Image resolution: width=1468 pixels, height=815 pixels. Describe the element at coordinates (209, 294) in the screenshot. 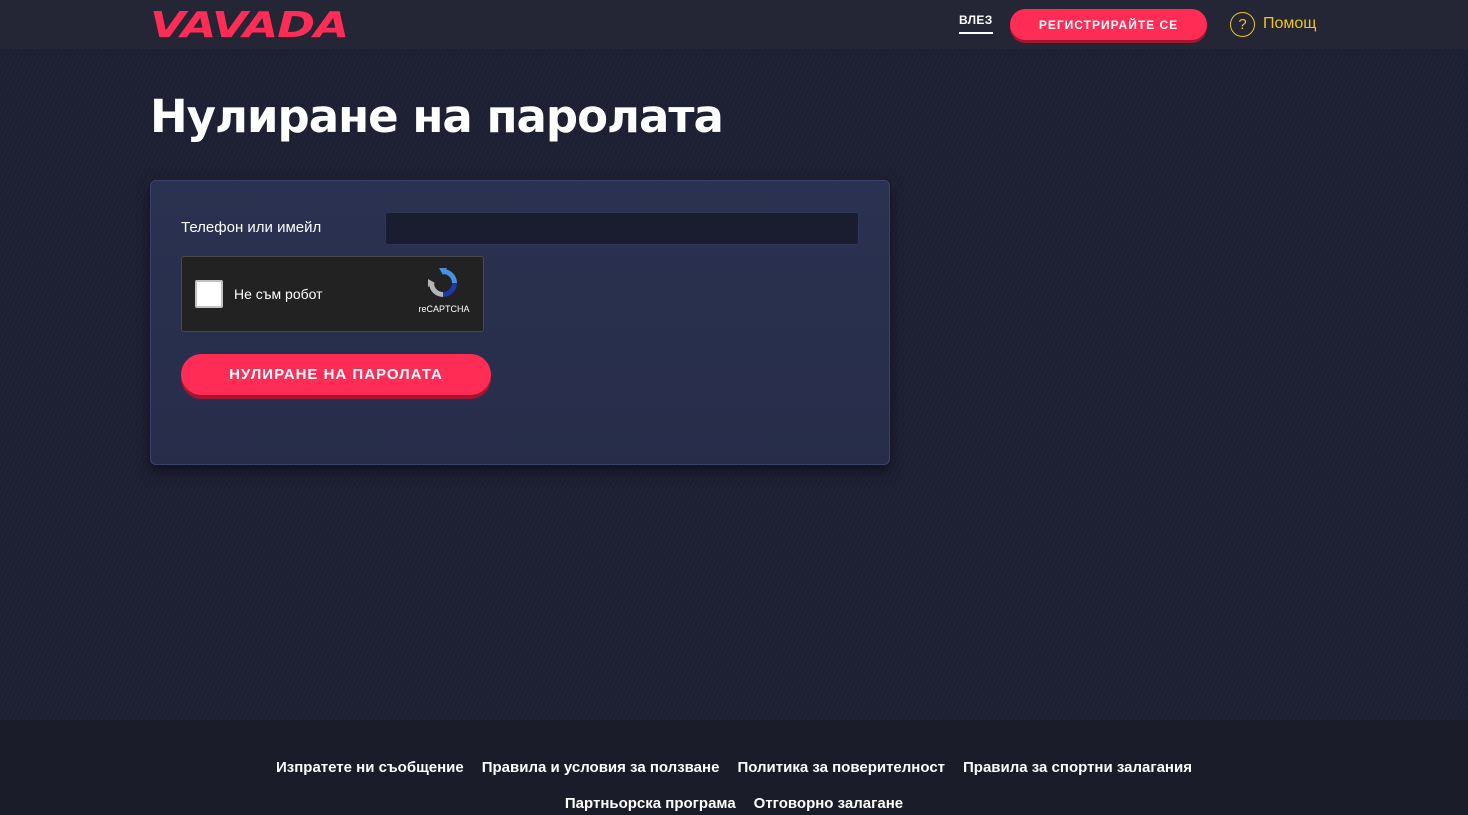

I see `recaptcha-checkbox` at that location.